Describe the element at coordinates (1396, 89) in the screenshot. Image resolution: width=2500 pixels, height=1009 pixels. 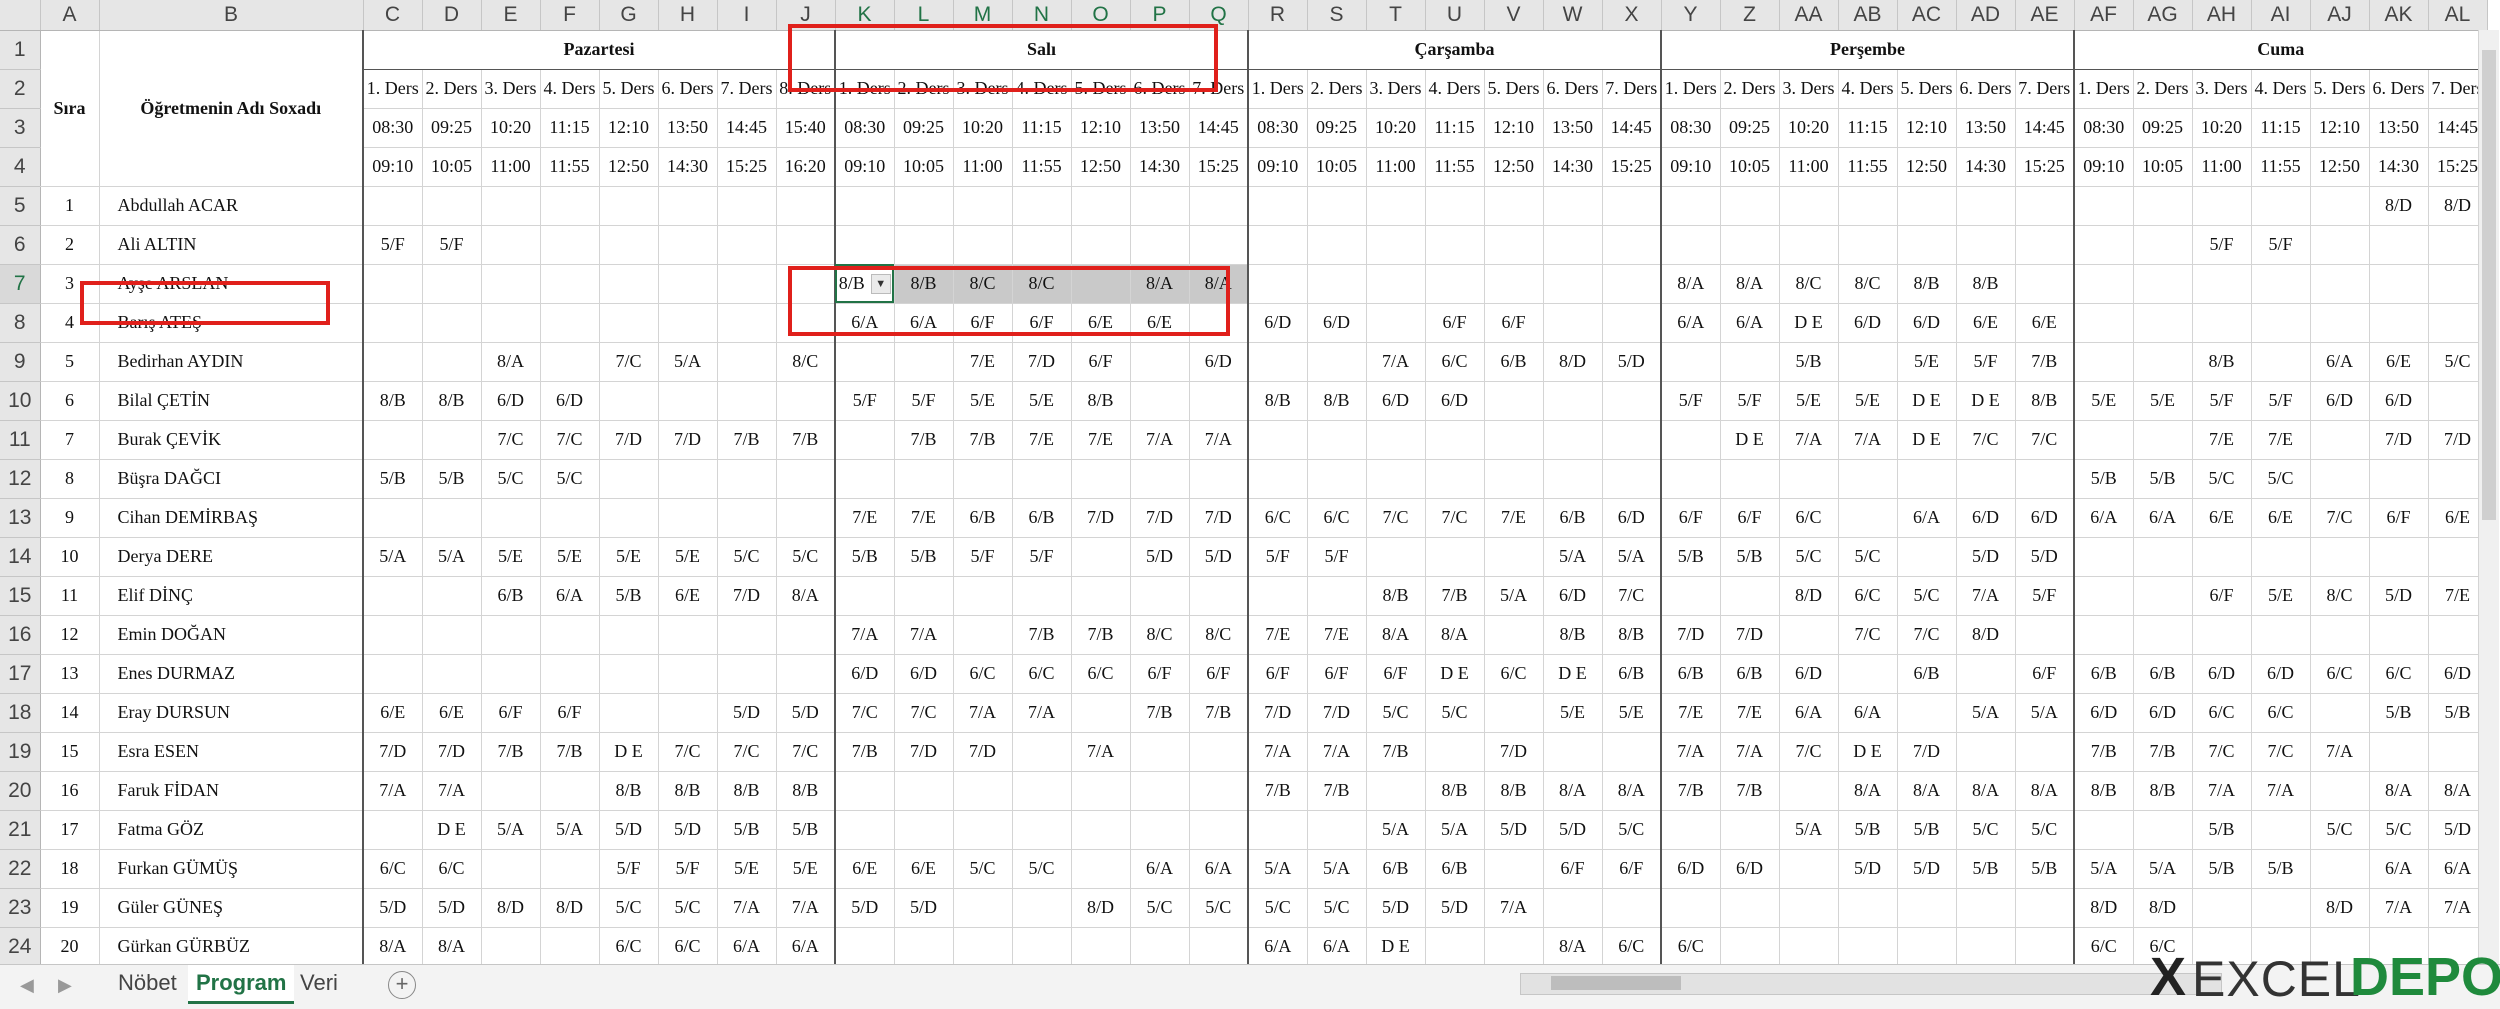
I see `lesson-label: 3. Ders` at that location.